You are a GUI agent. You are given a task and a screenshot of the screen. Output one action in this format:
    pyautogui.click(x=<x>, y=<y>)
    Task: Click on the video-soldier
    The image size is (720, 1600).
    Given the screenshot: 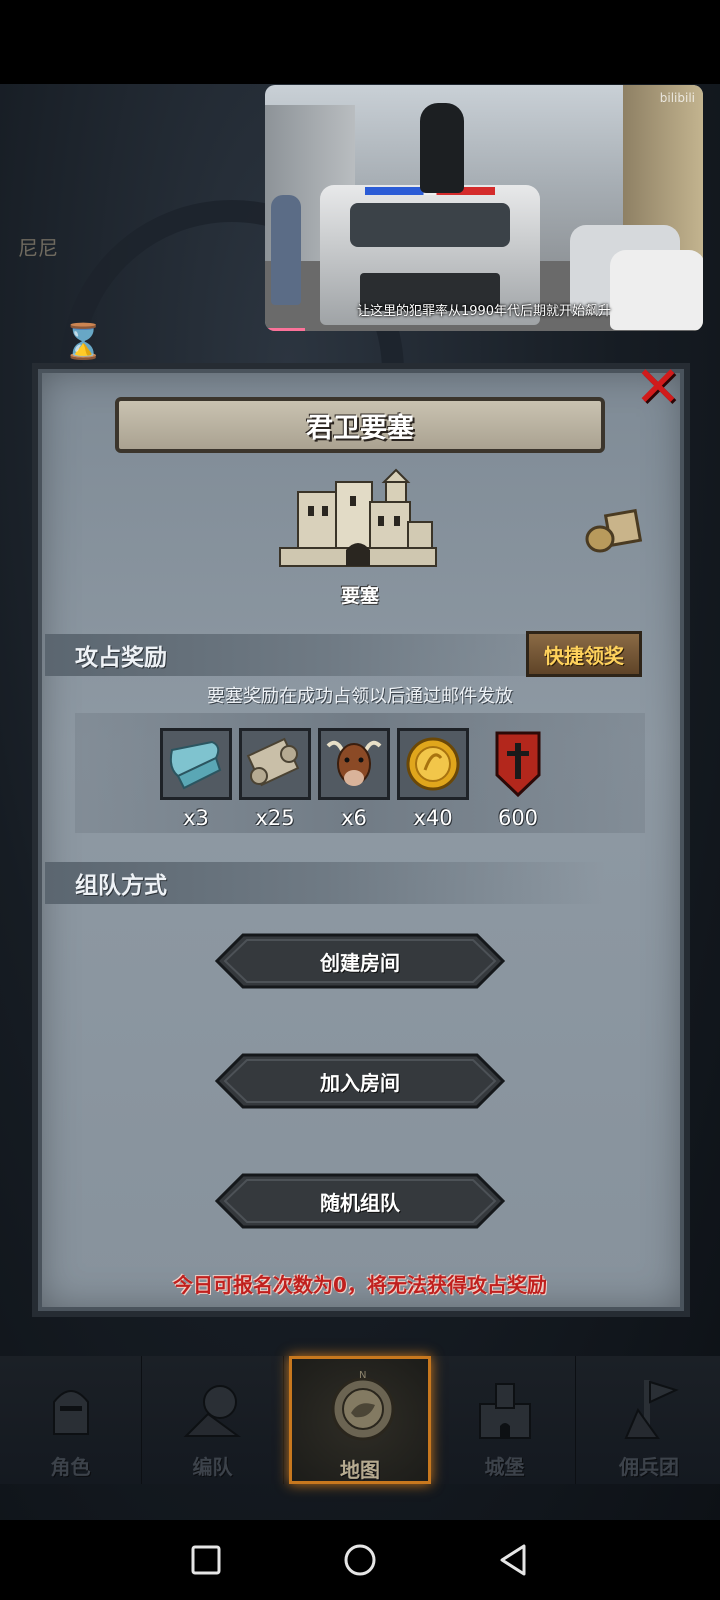 What is the action you would take?
    pyautogui.click(x=442, y=148)
    